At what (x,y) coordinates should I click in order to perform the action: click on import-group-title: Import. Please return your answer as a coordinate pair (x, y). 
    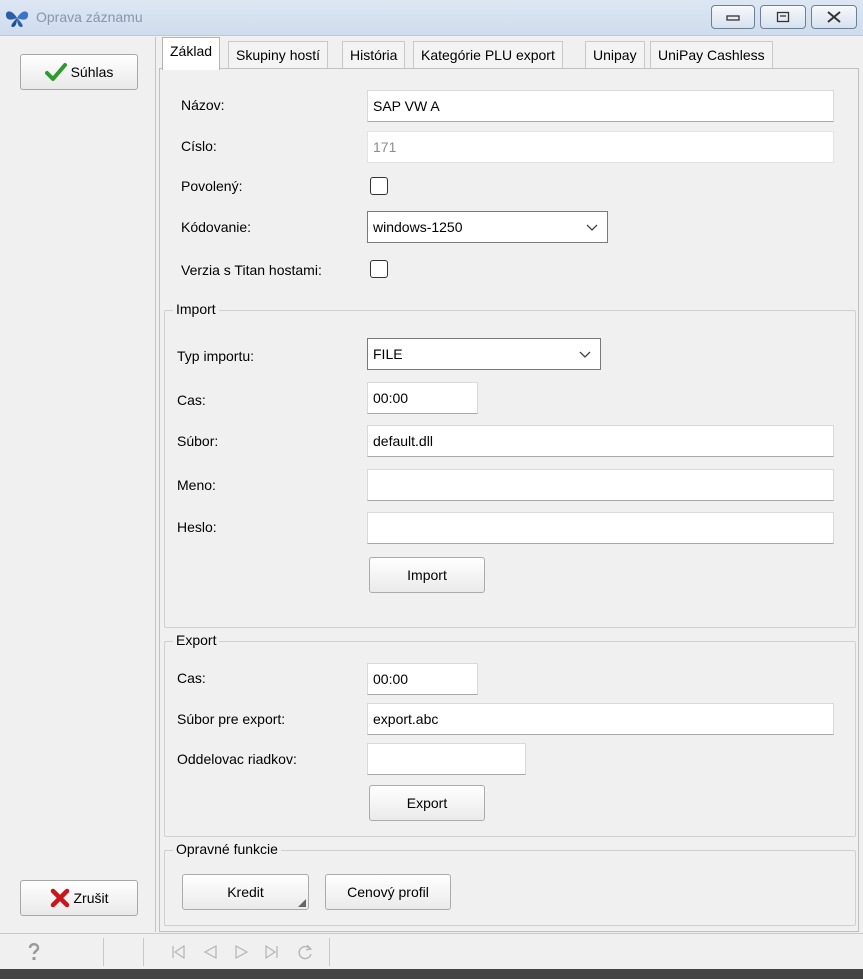
    Looking at the image, I should click on (196, 309).